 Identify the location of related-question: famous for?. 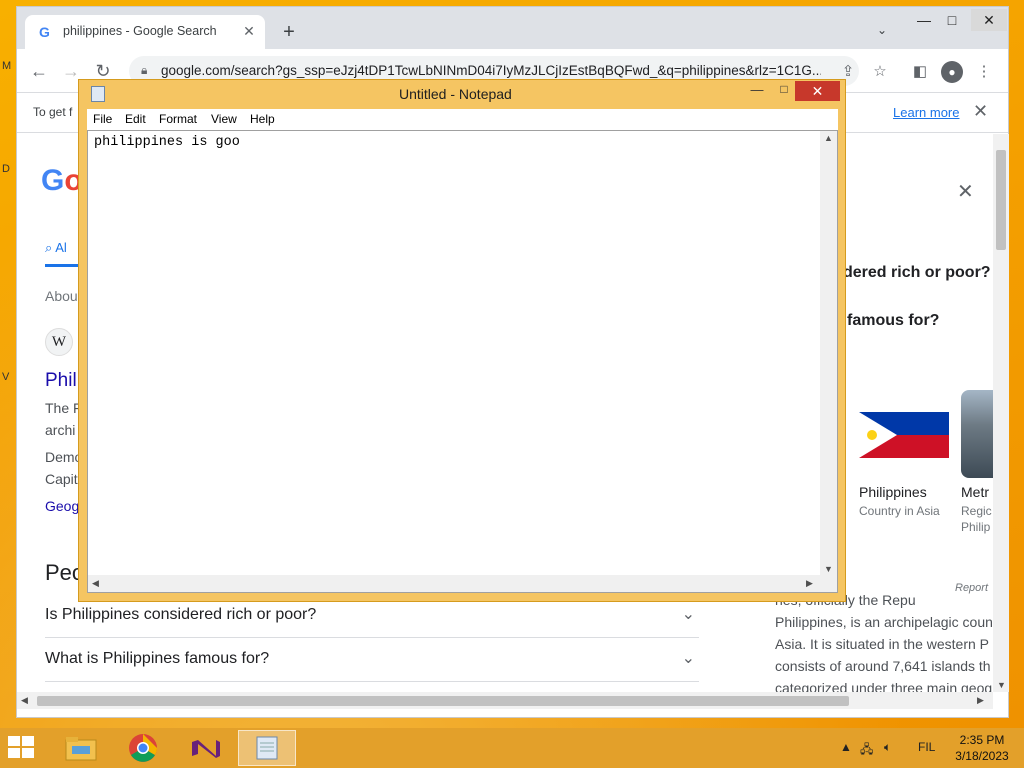
(893, 321).